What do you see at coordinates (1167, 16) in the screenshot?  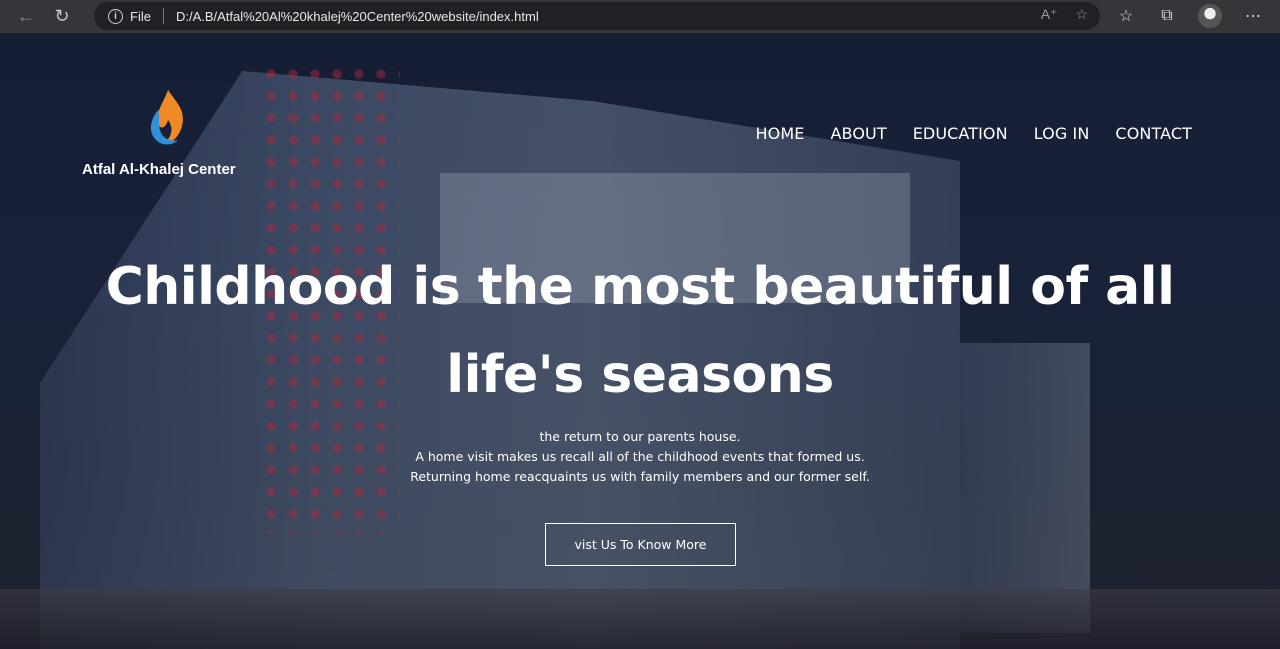 I see `collections-icon: ⧉` at bounding box center [1167, 16].